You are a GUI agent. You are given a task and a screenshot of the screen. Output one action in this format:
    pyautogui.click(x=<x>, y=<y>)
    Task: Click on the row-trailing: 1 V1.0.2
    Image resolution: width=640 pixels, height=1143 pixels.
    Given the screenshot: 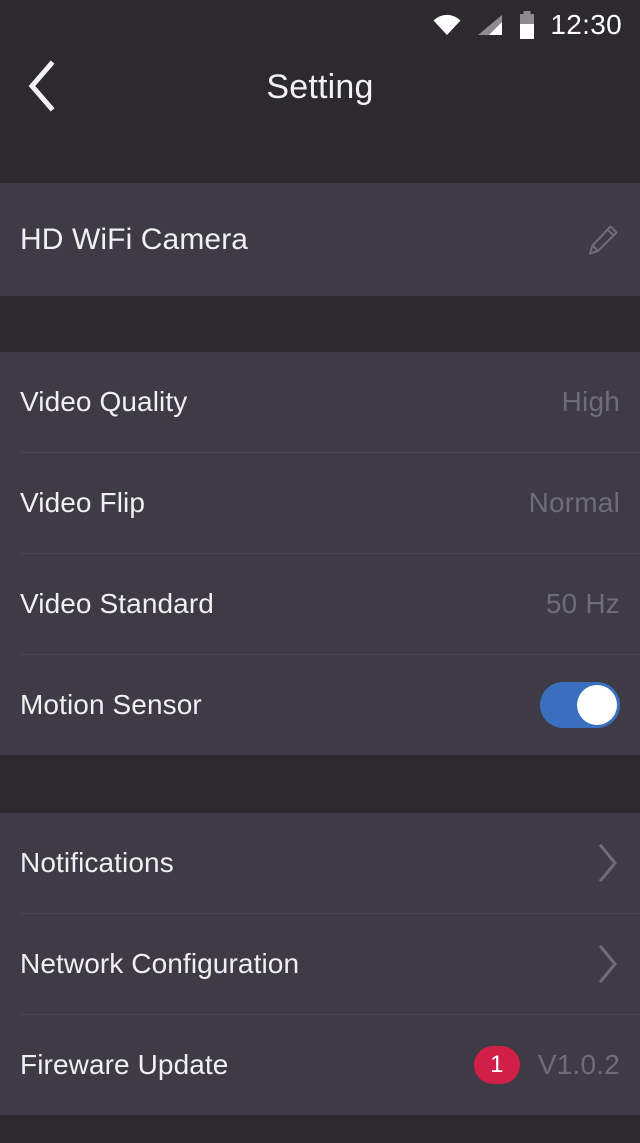 What is the action you would take?
    pyautogui.click(x=546, y=1065)
    